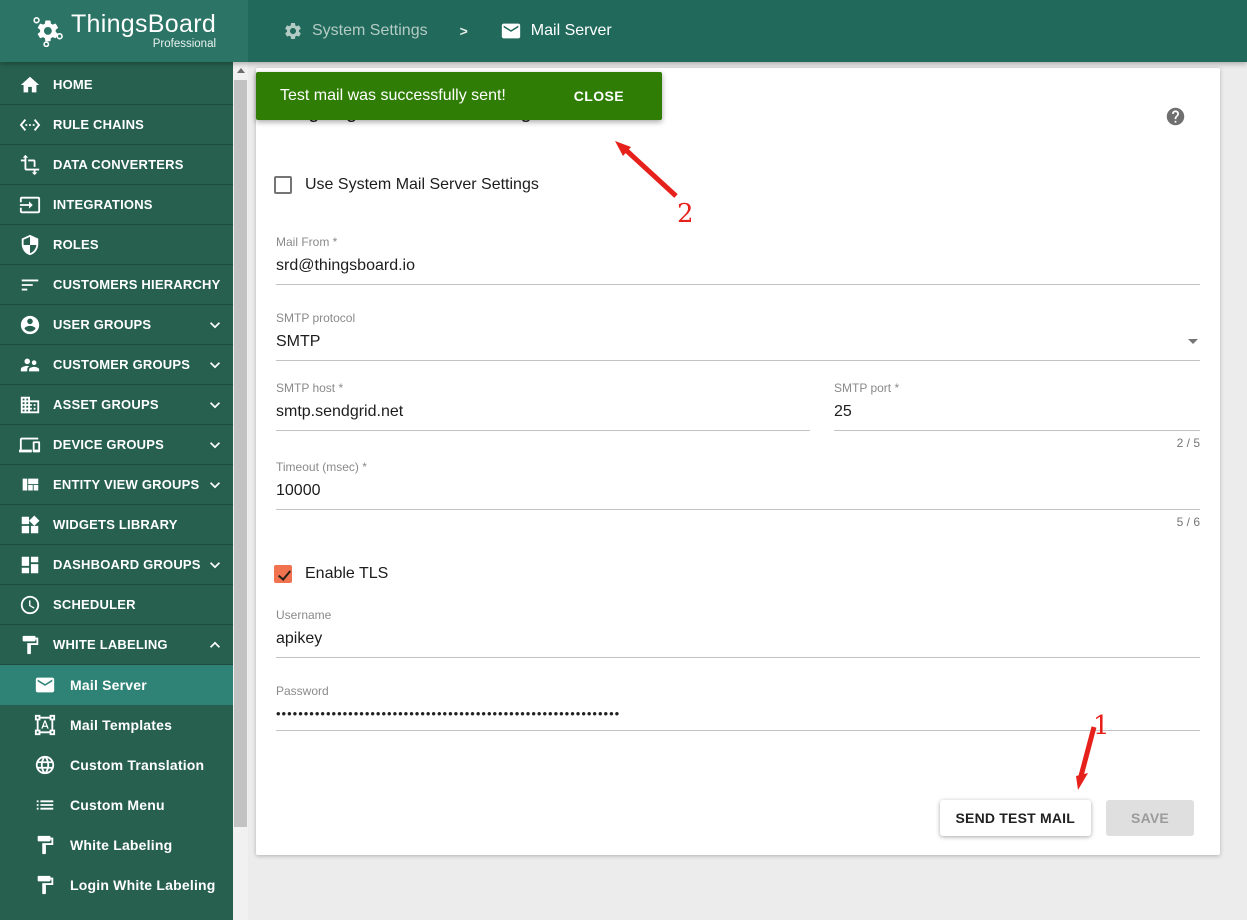 The image size is (1247, 920). Describe the element at coordinates (184, 43) in the screenshot. I see `app-edition: Professional` at that location.